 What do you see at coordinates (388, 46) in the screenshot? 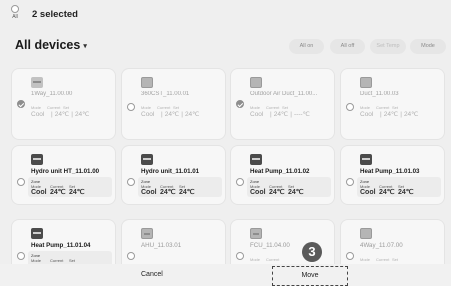
I see `set-temp-button: Set Temp` at bounding box center [388, 46].